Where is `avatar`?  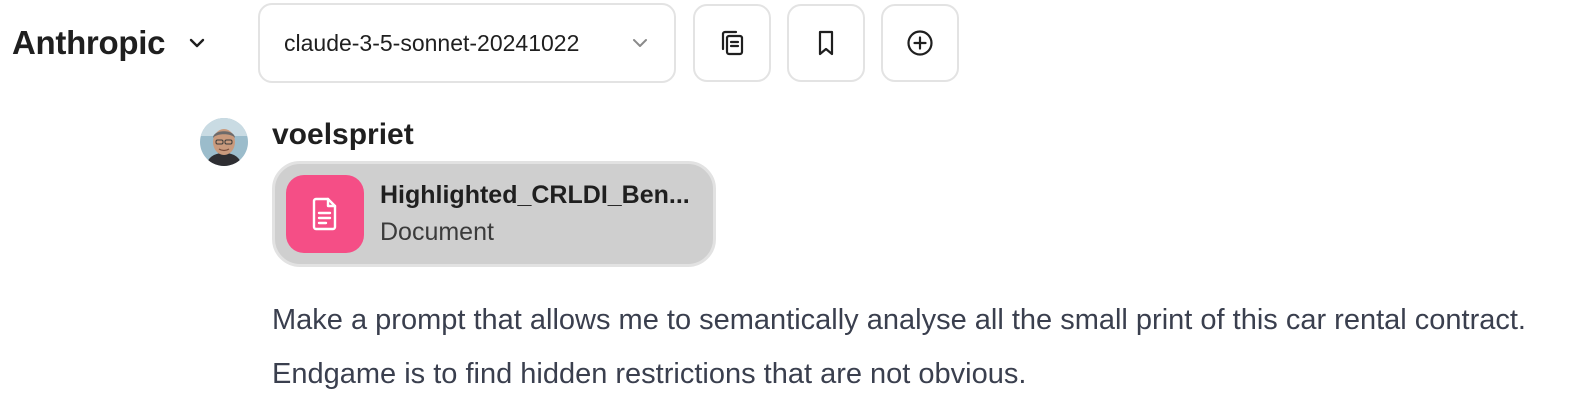 avatar is located at coordinates (224, 142).